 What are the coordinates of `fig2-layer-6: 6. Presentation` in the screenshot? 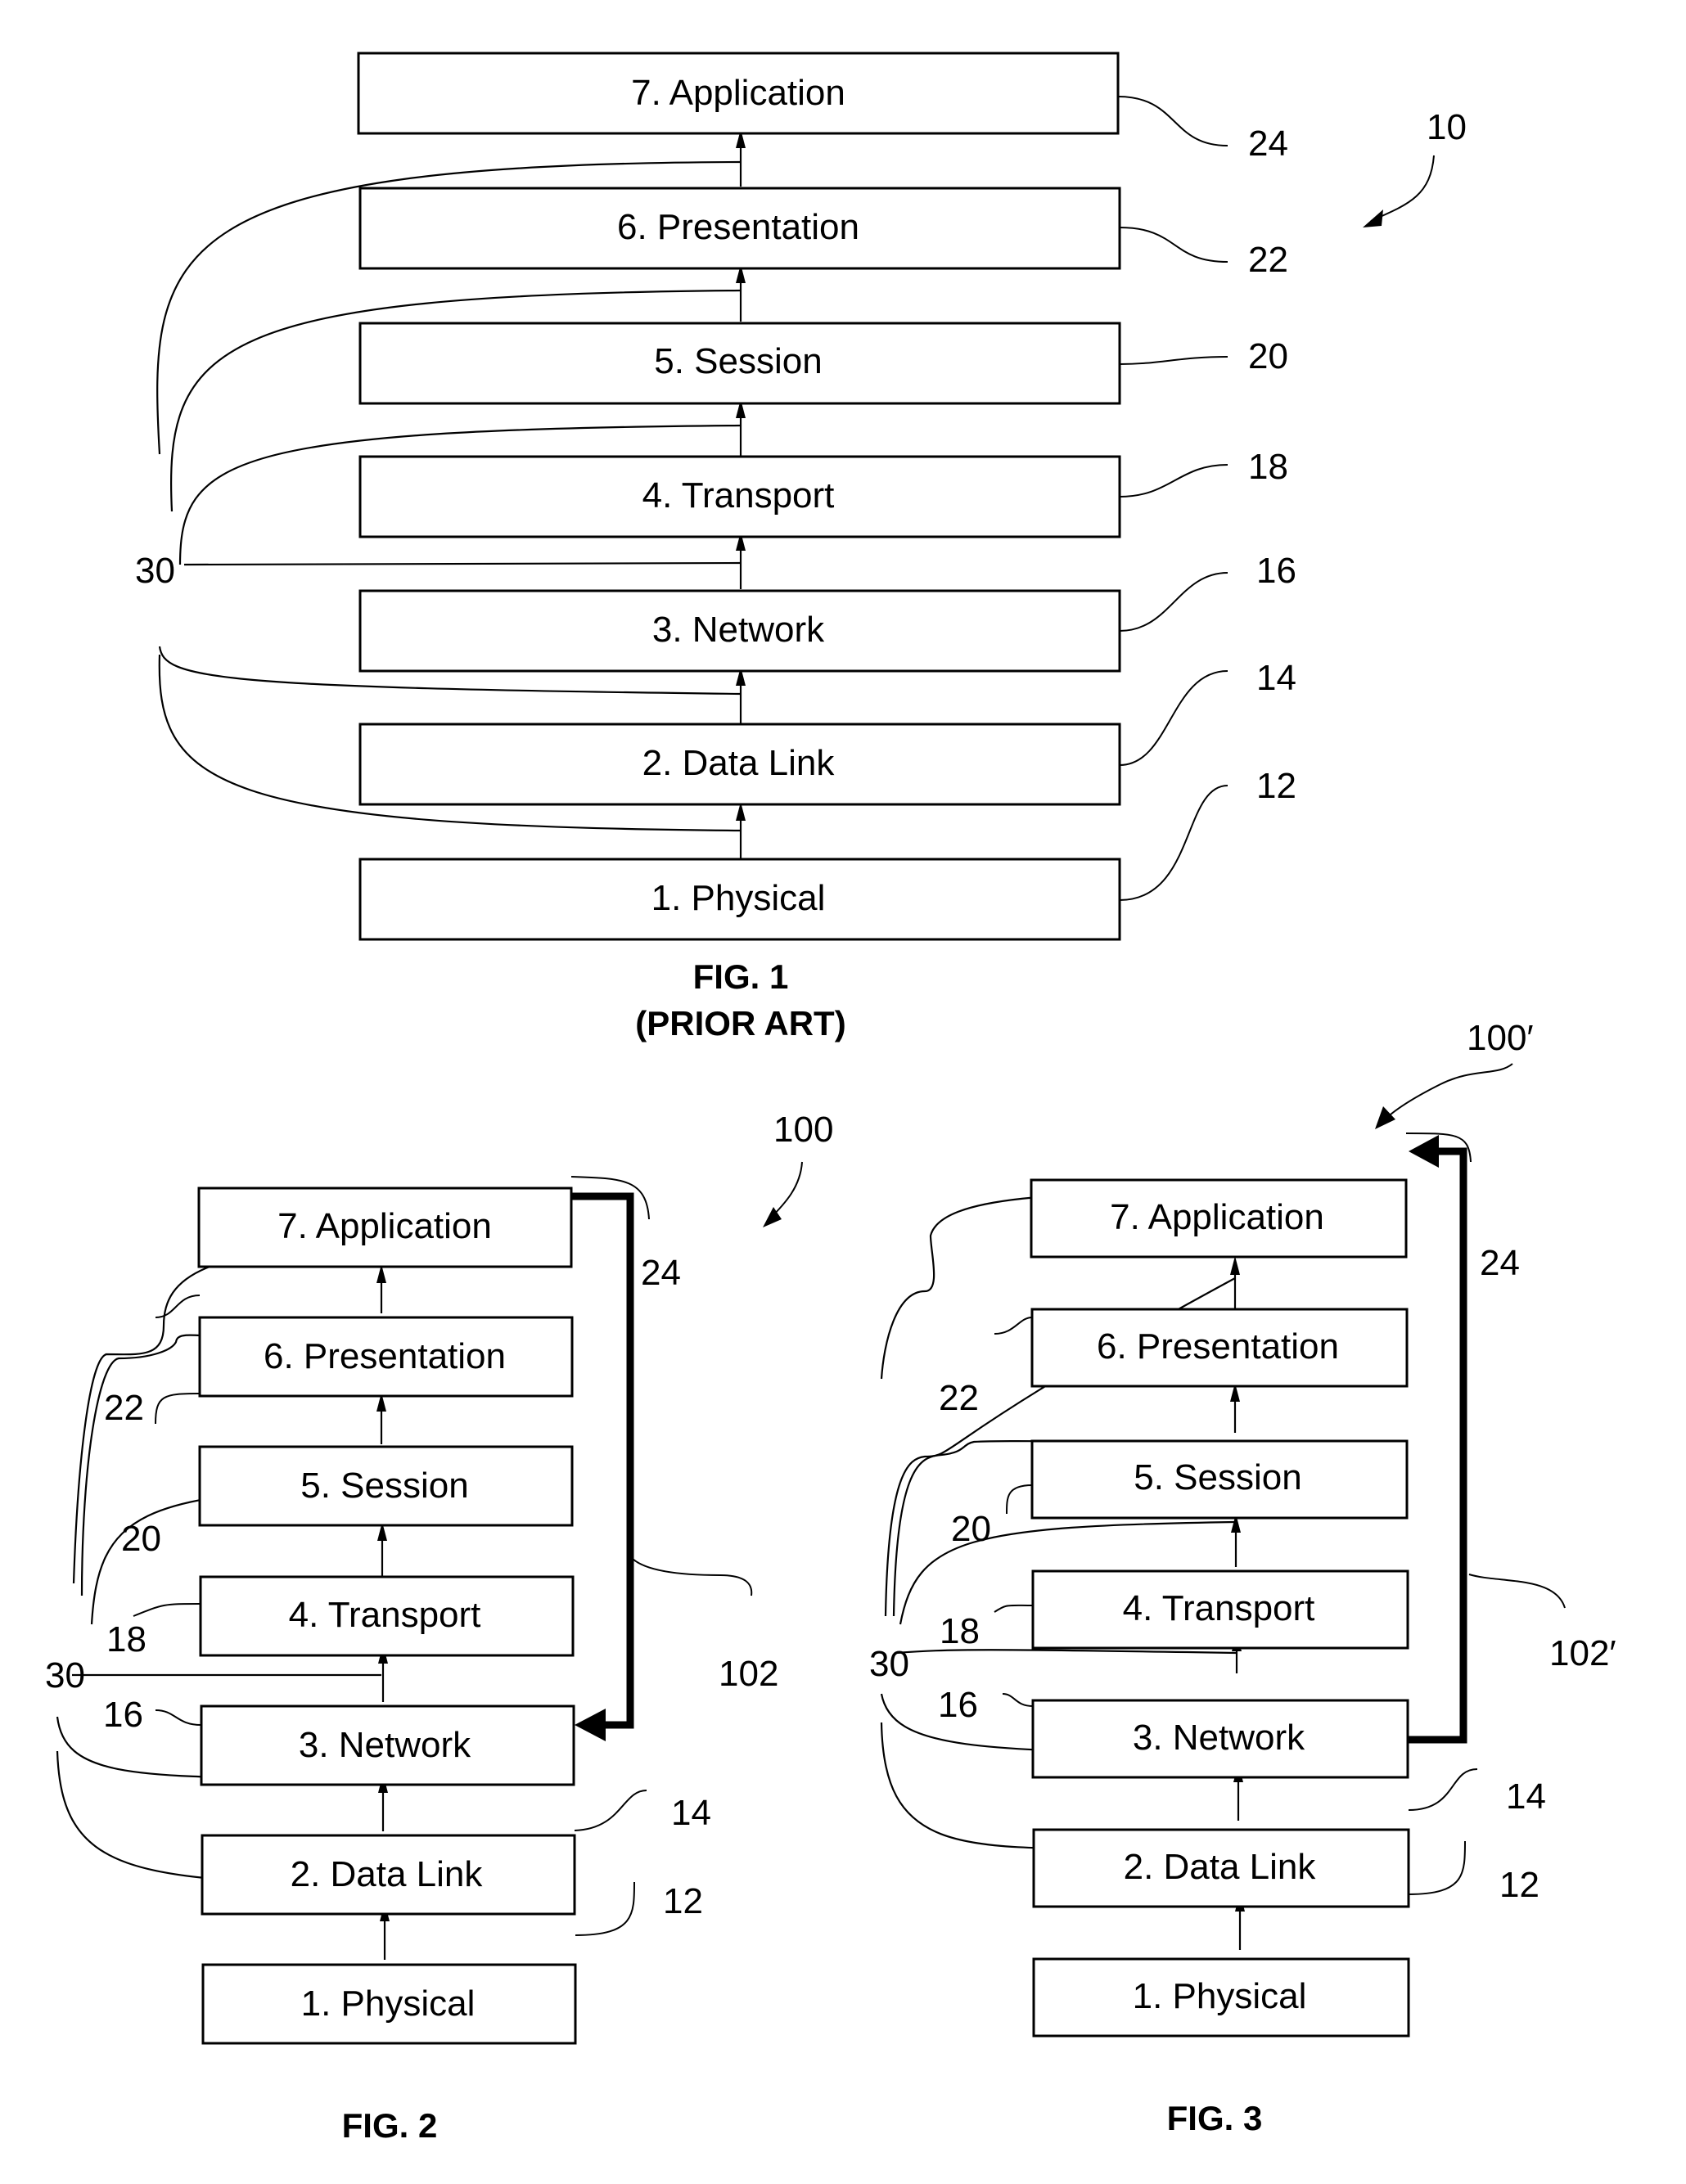 It's located at (386, 1357).